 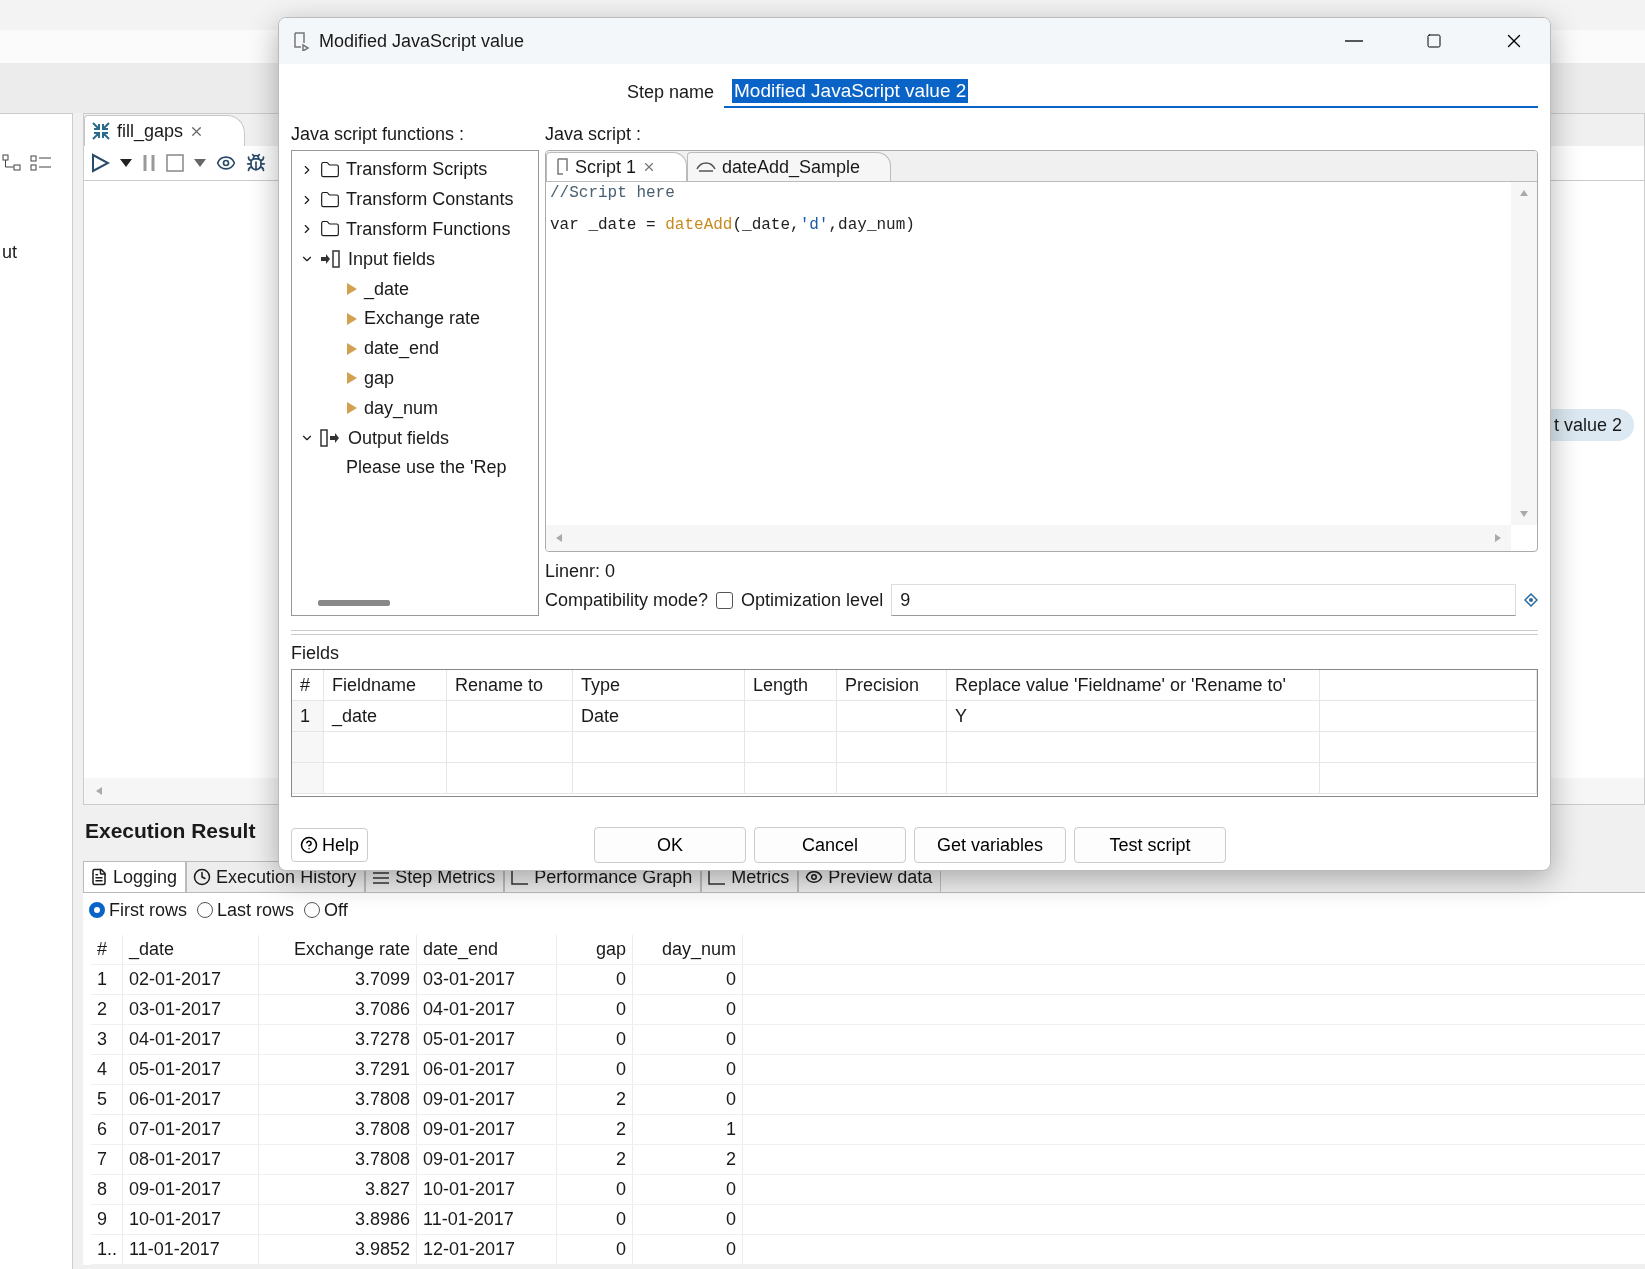 I want to click on hierarchy-icon, so click(x=12, y=163).